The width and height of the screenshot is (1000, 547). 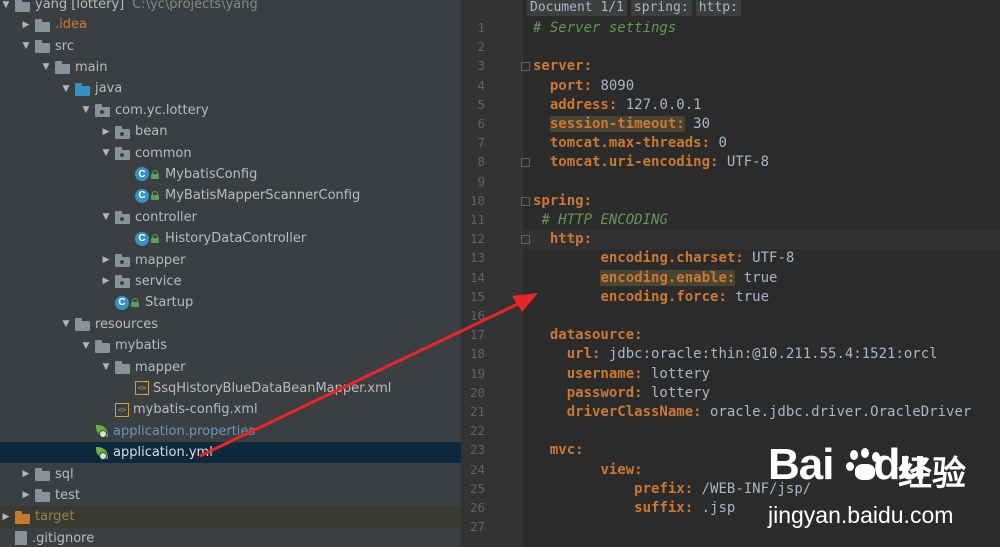 What do you see at coordinates (651, 297) in the screenshot?
I see `code-line: encoding.force: true` at bounding box center [651, 297].